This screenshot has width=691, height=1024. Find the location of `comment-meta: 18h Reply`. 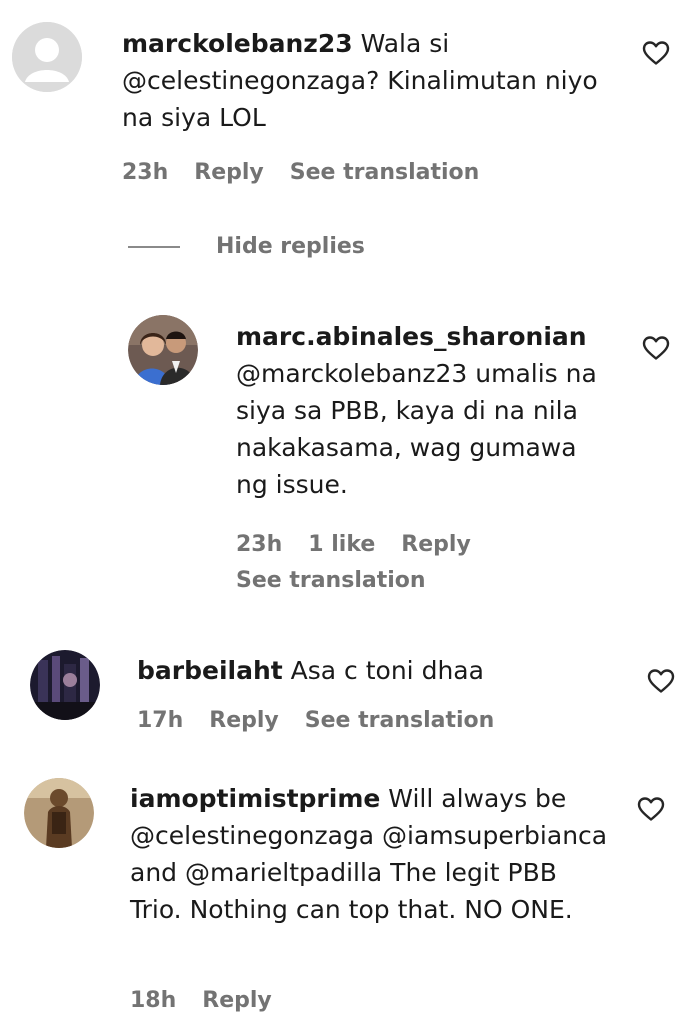

comment-meta: 18h Reply is located at coordinates (214, 1001).